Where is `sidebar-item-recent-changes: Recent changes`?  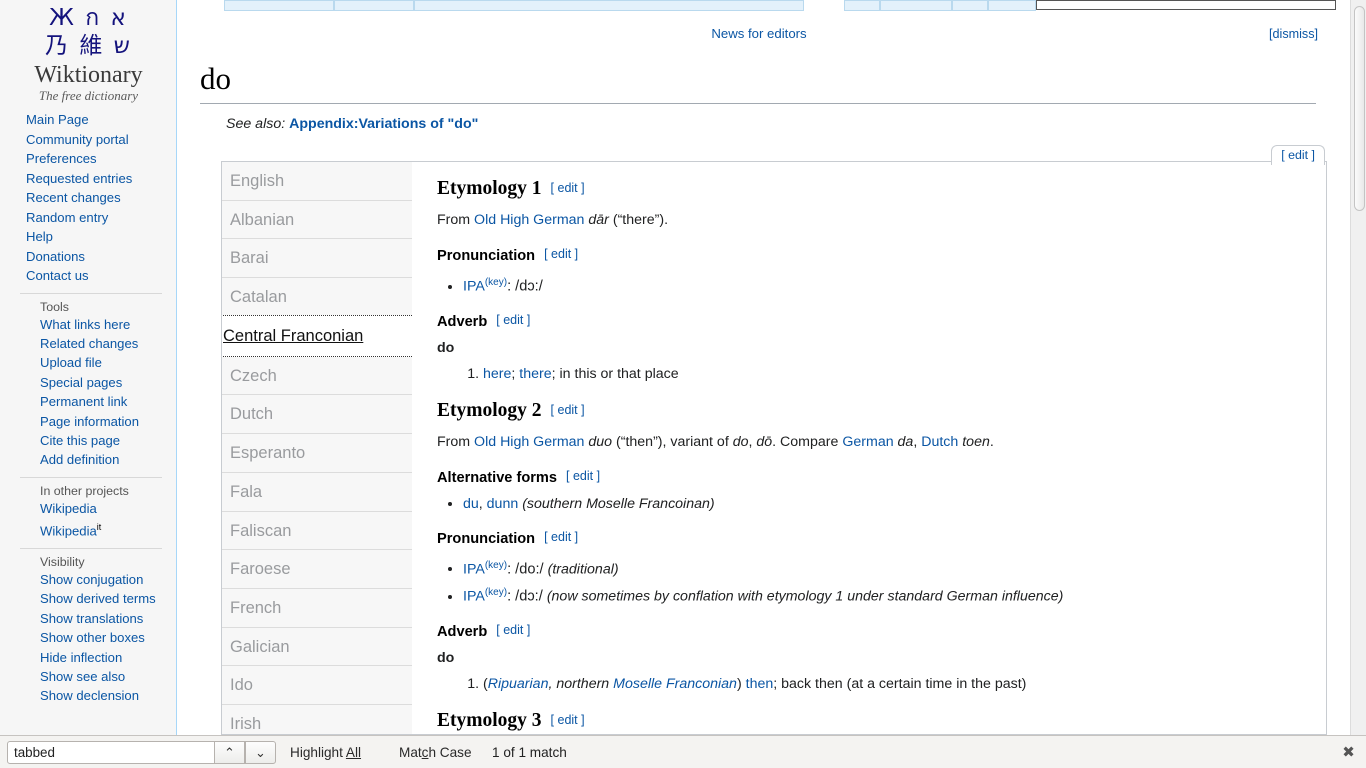
sidebar-item-recent-changes: Recent changes is located at coordinates (101, 198).